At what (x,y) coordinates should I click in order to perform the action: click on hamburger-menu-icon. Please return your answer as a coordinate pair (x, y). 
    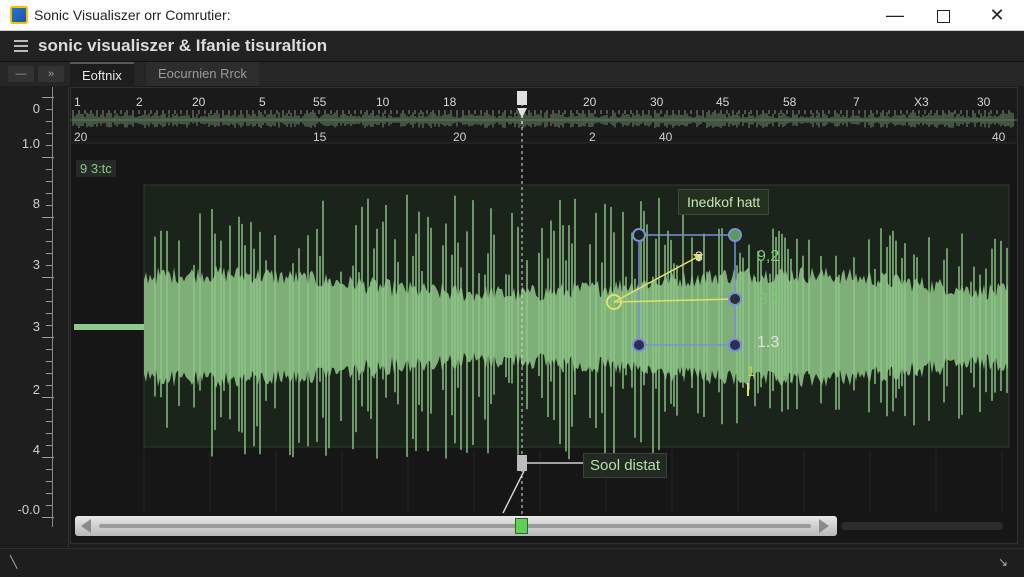
    Looking at the image, I should click on (21, 41).